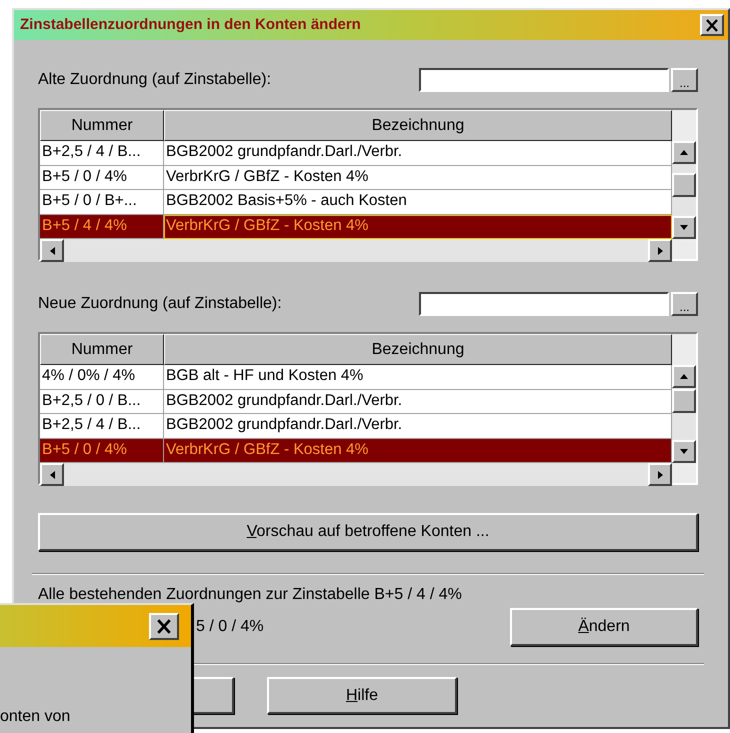 The width and height of the screenshot is (730, 733). What do you see at coordinates (356, 402) in the screenshot?
I see `table-row: B+2,5 / 0 / B... BGB2002 grundpfandr.Darl./Verbr.` at bounding box center [356, 402].